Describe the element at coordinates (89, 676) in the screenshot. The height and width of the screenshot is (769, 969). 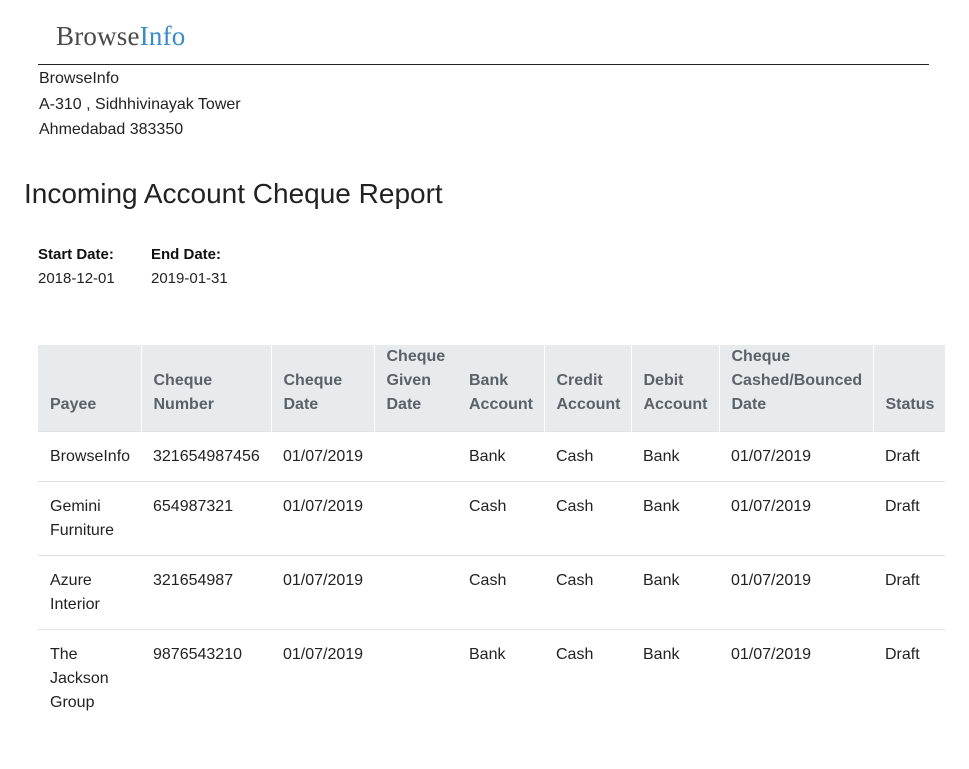
I see `cell-payee: The Jackson Group` at that location.